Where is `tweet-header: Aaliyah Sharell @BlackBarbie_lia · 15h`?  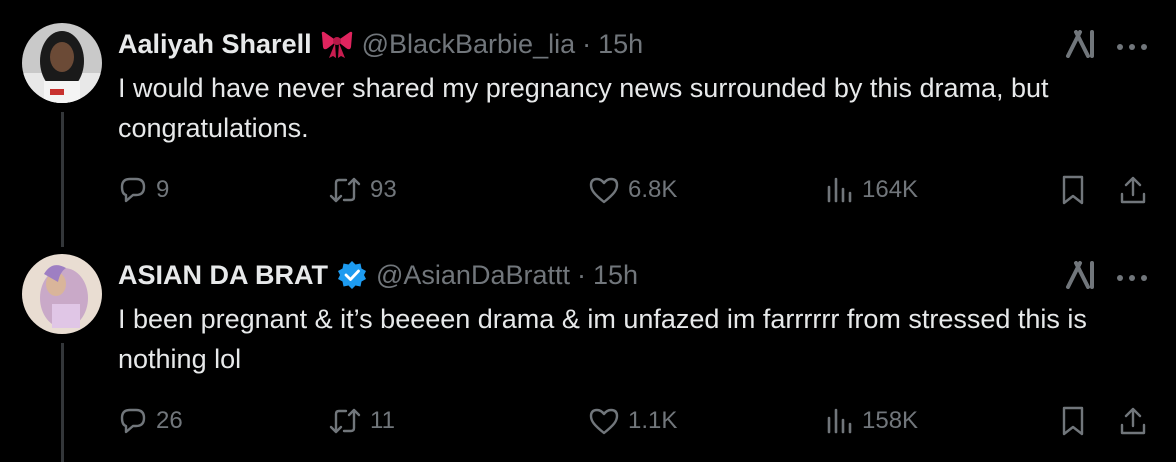
tweet-header: Aaliyah Sharell @BlackBarbie_lia · 15h is located at coordinates (380, 44).